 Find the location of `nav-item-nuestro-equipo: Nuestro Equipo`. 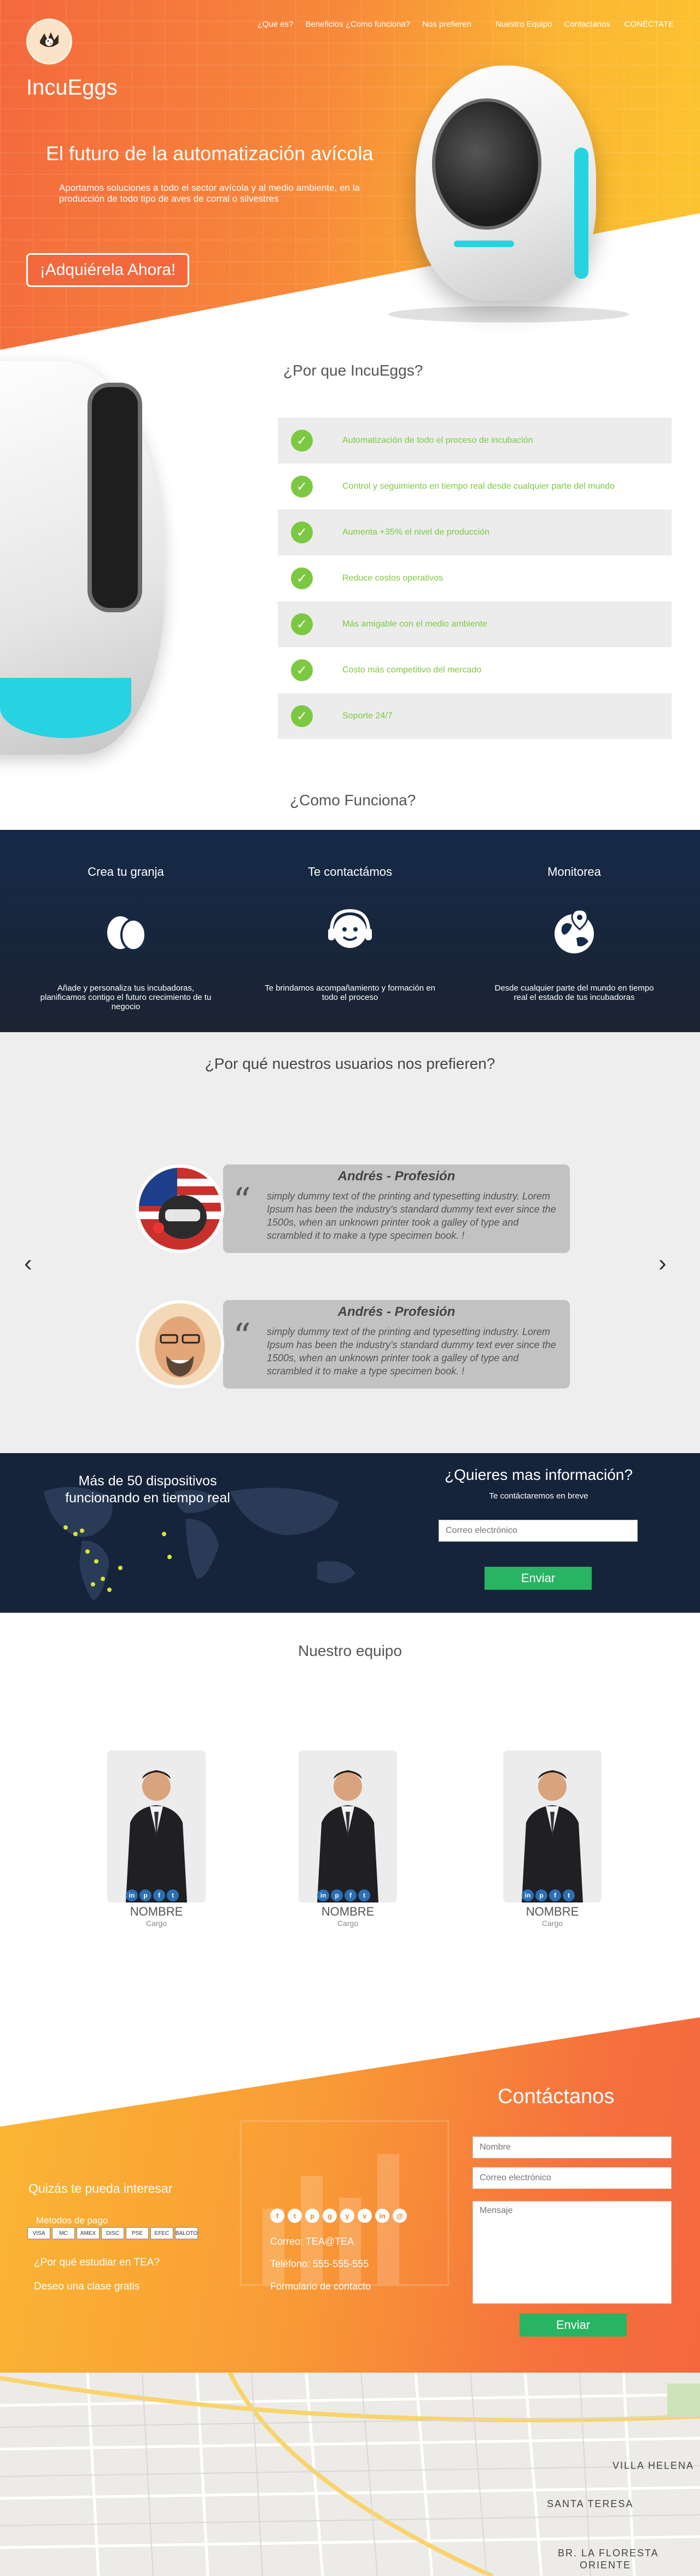

nav-item-nuestro-equipo: Nuestro Equipo is located at coordinates (523, 25).